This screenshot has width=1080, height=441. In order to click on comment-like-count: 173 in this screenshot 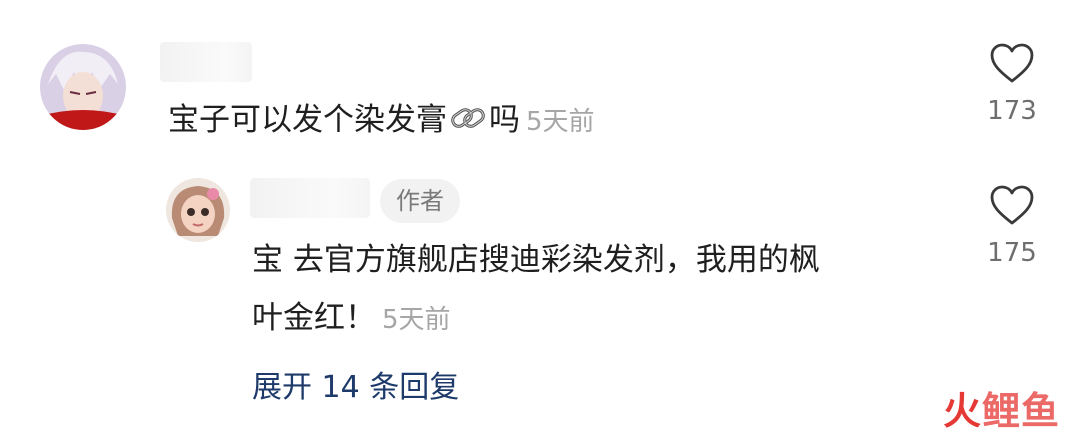, I will do `click(1012, 111)`.